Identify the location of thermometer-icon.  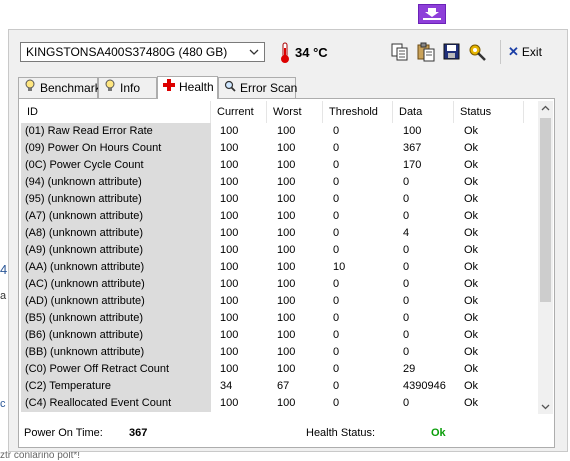
(285, 52).